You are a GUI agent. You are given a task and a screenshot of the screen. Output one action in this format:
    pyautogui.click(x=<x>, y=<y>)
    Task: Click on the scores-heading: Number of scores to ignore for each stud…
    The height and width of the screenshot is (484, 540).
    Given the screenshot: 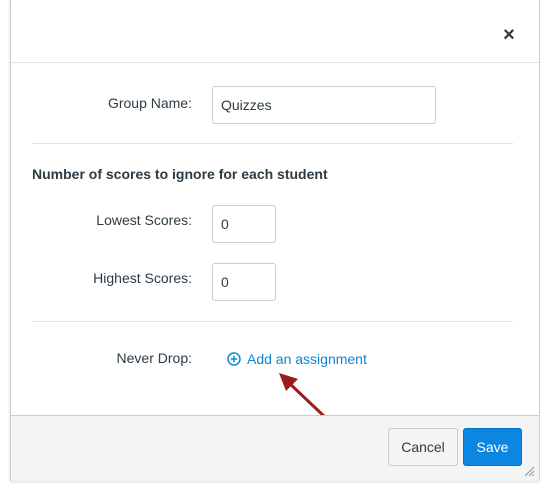 What is the action you would take?
    pyautogui.click(x=180, y=174)
    